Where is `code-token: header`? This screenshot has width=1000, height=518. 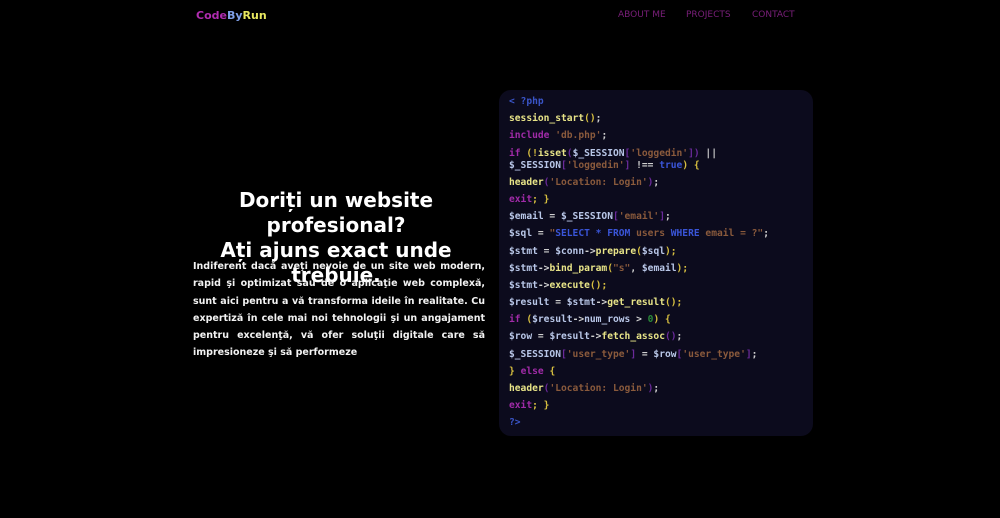
code-token: header is located at coordinates (526, 388).